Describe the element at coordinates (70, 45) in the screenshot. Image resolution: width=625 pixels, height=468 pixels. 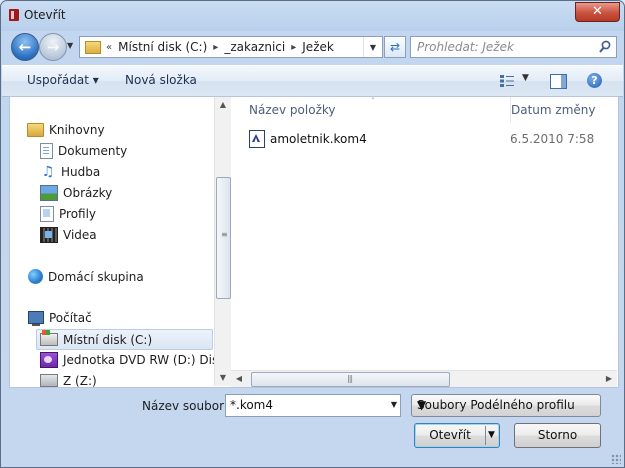
I see `history-dropdown-icon: ▼` at that location.